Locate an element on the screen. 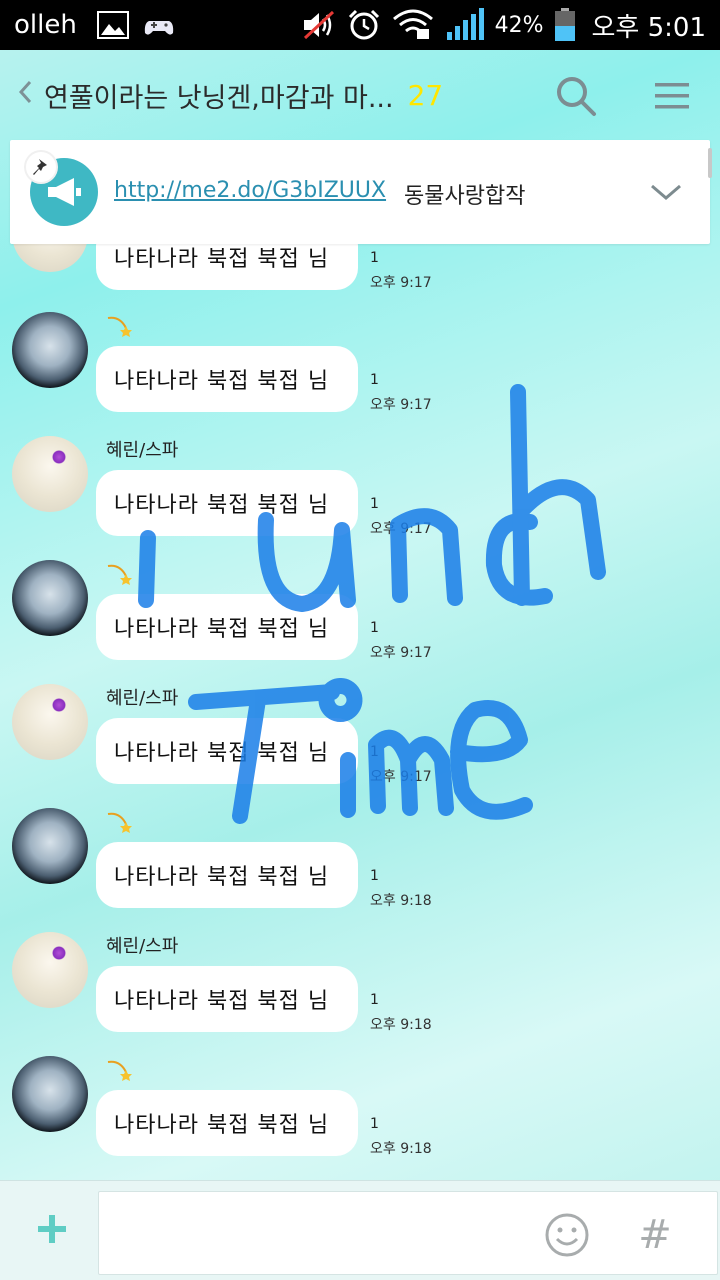  battery-percent: 42% is located at coordinates (519, 25).